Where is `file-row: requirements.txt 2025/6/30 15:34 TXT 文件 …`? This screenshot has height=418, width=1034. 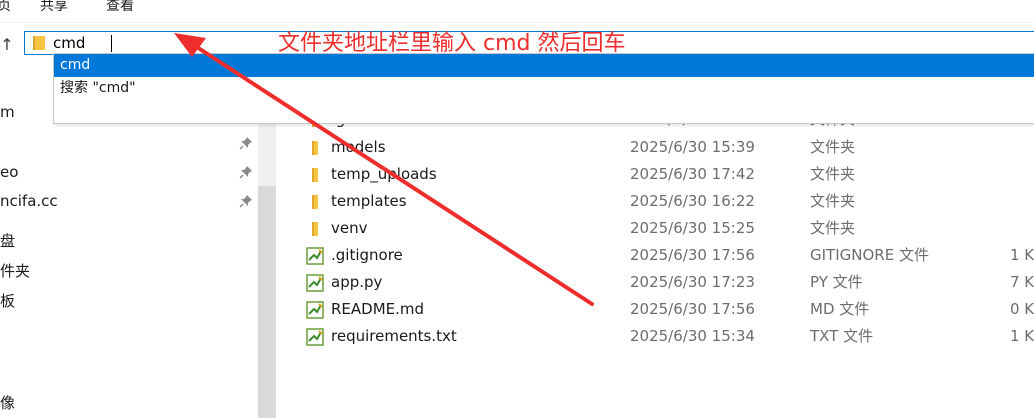 file-row: requirements.txt 2025/6/30 15:34 TXT 文件 … is located at coordinates (655, 336).